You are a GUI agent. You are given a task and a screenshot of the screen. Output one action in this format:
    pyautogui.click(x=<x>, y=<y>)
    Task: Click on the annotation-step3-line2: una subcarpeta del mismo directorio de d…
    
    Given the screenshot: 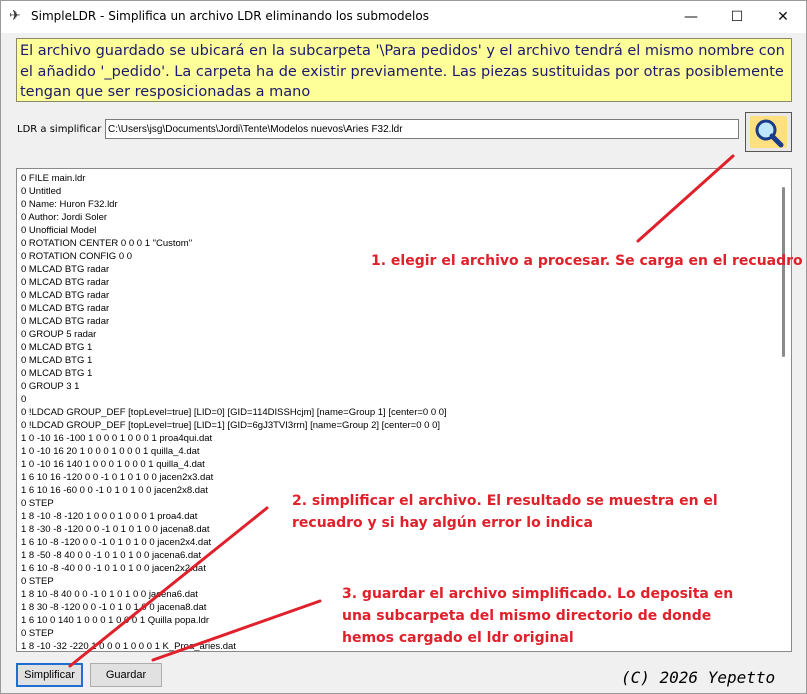 What is the action you would take?
    pyautogui.click(x=527, y=616)
    